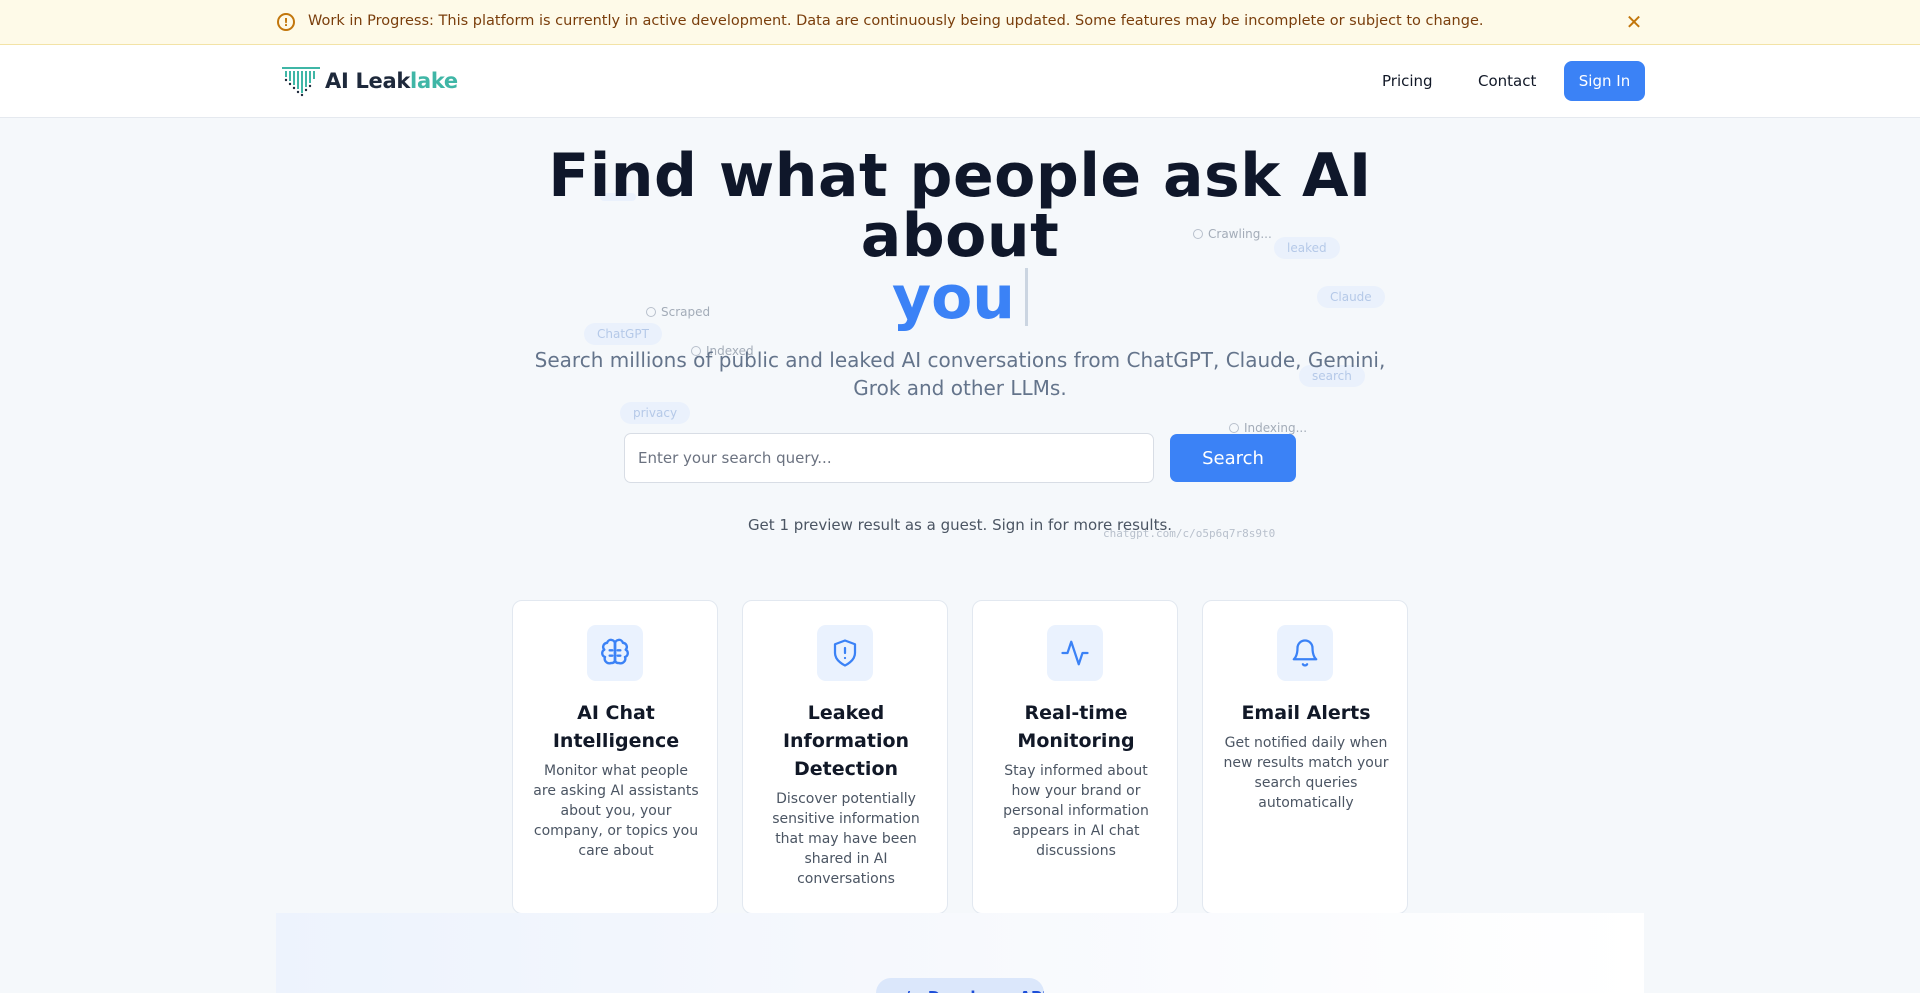  I want to click on logo-mark-icon, so click(301, 82).